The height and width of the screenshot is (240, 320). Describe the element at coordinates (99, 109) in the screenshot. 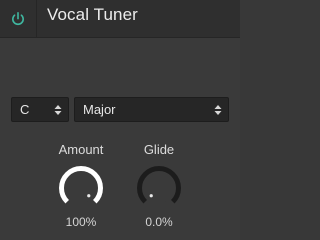

I see `scale-select-value: Major` at that location.